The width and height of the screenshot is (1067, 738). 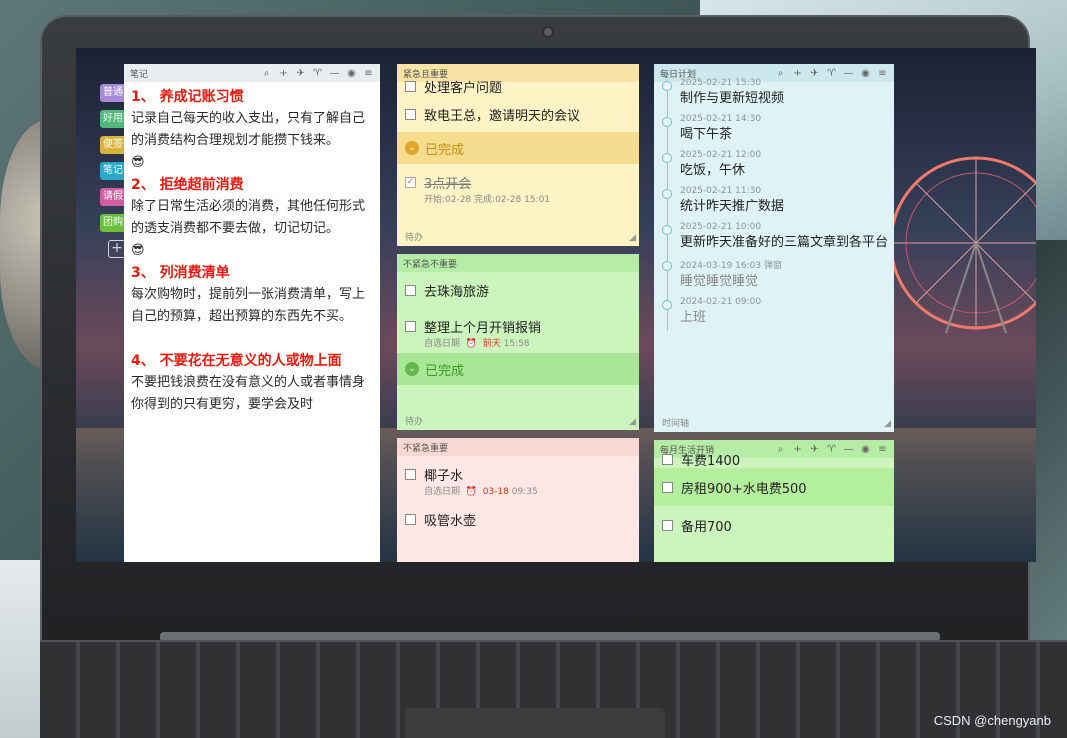 I want to click on tab-普通: 普通, so click(x=113, y=93).